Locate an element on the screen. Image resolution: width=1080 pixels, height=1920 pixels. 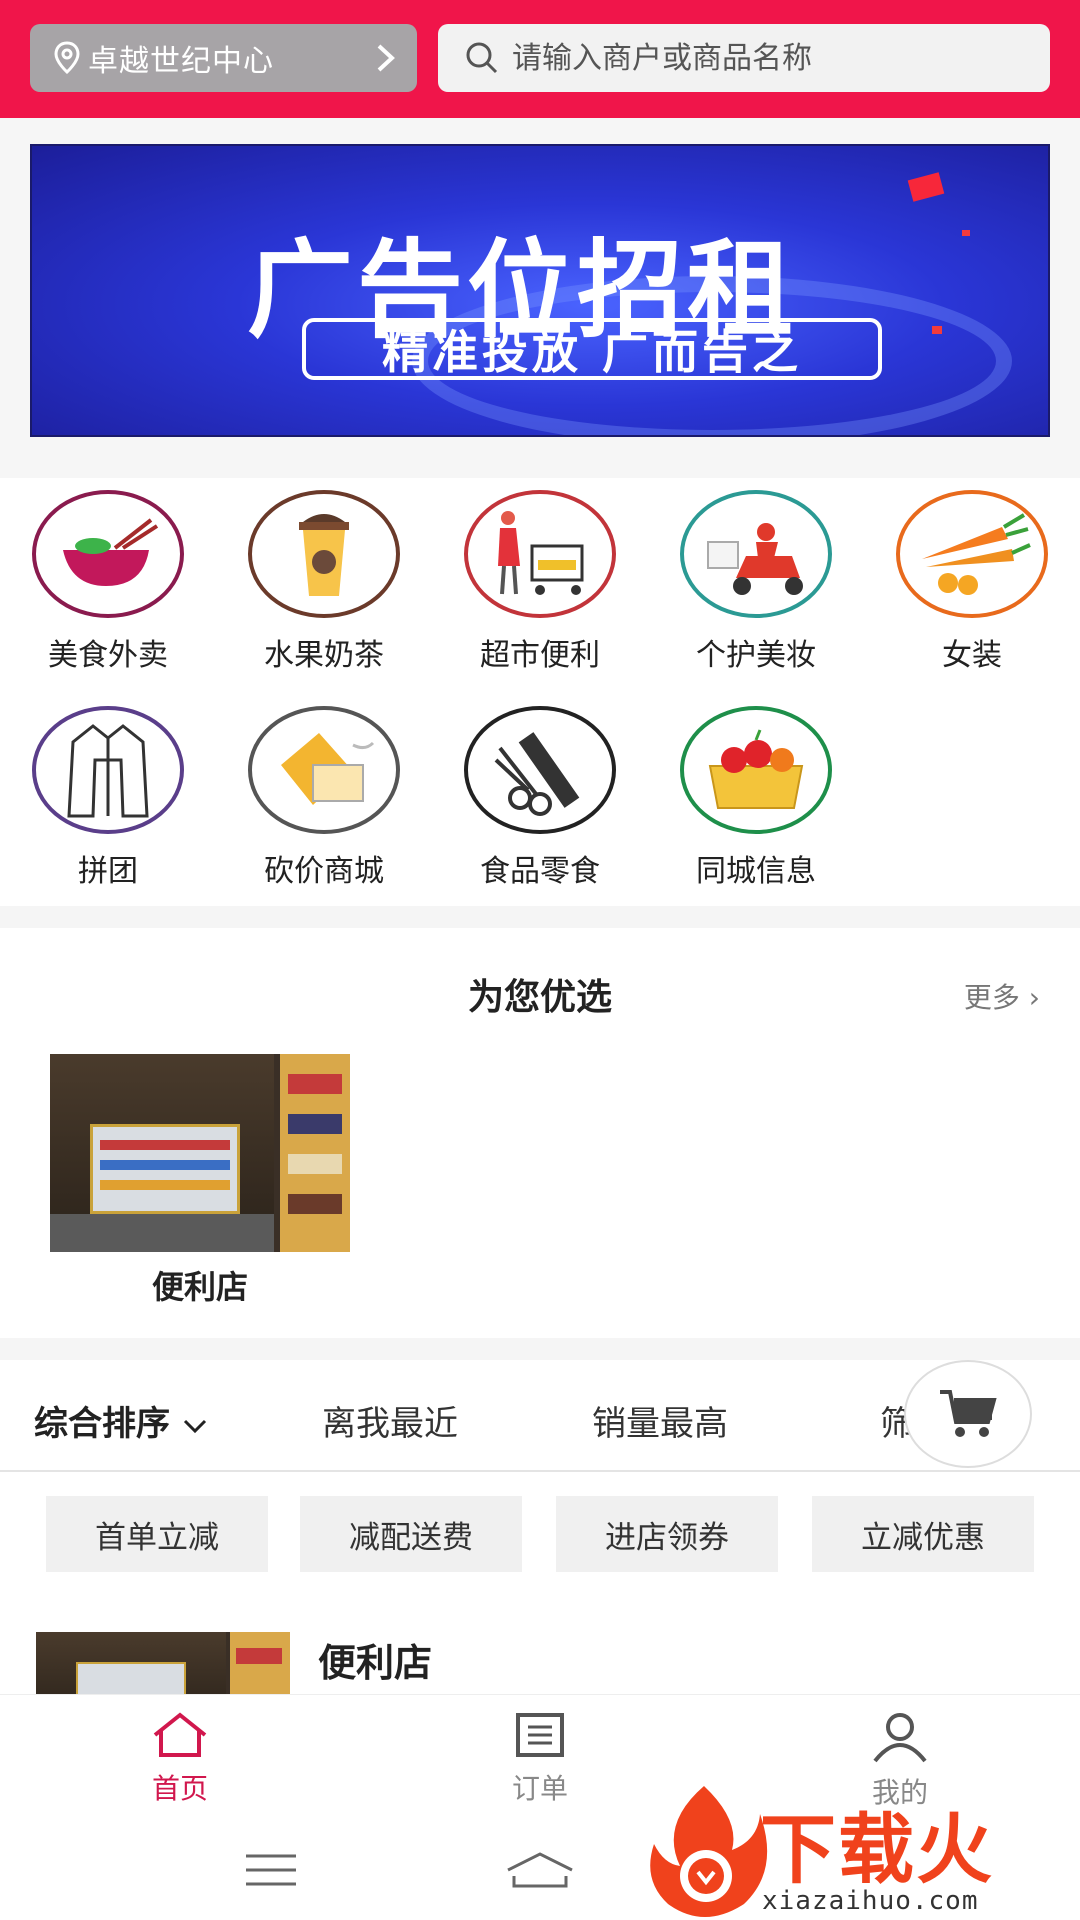
category-label: 超市便利 is located at coordinates (540, 655).